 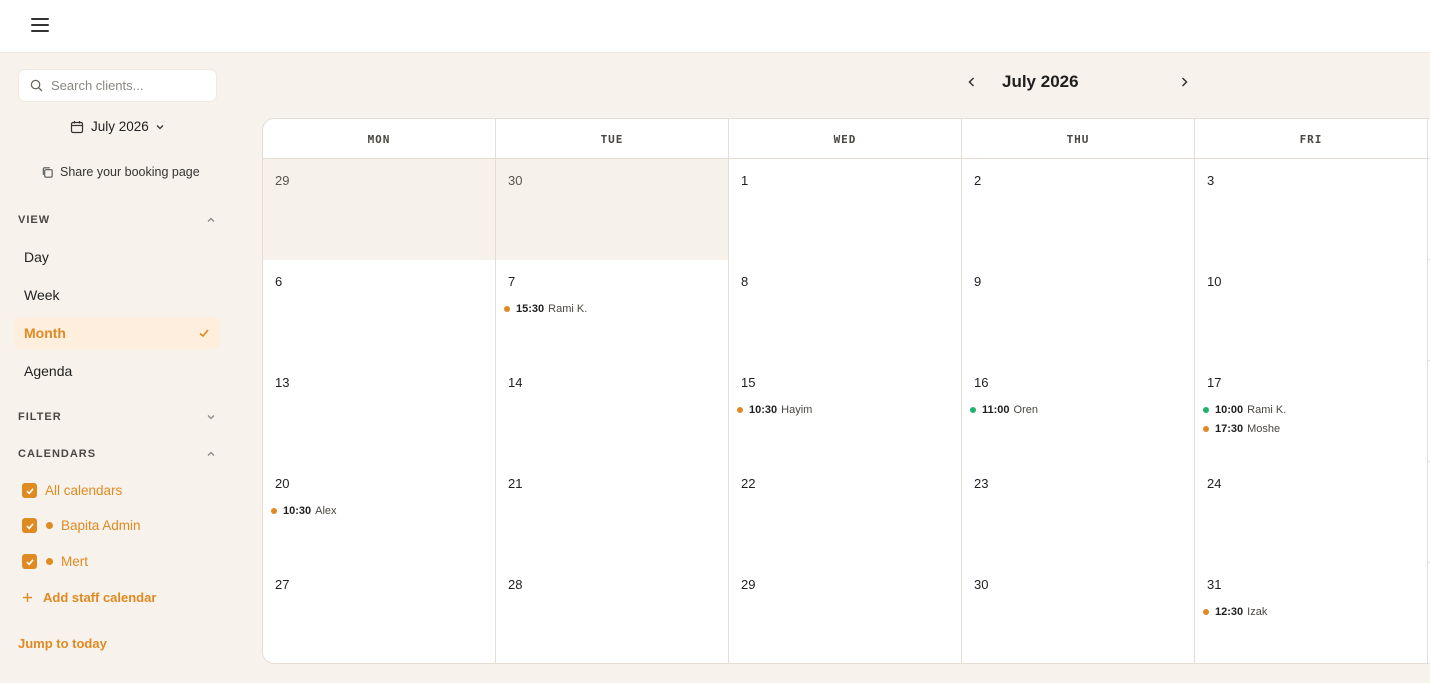 I want to click on day-cell: 1, so click(x=845, y=209).